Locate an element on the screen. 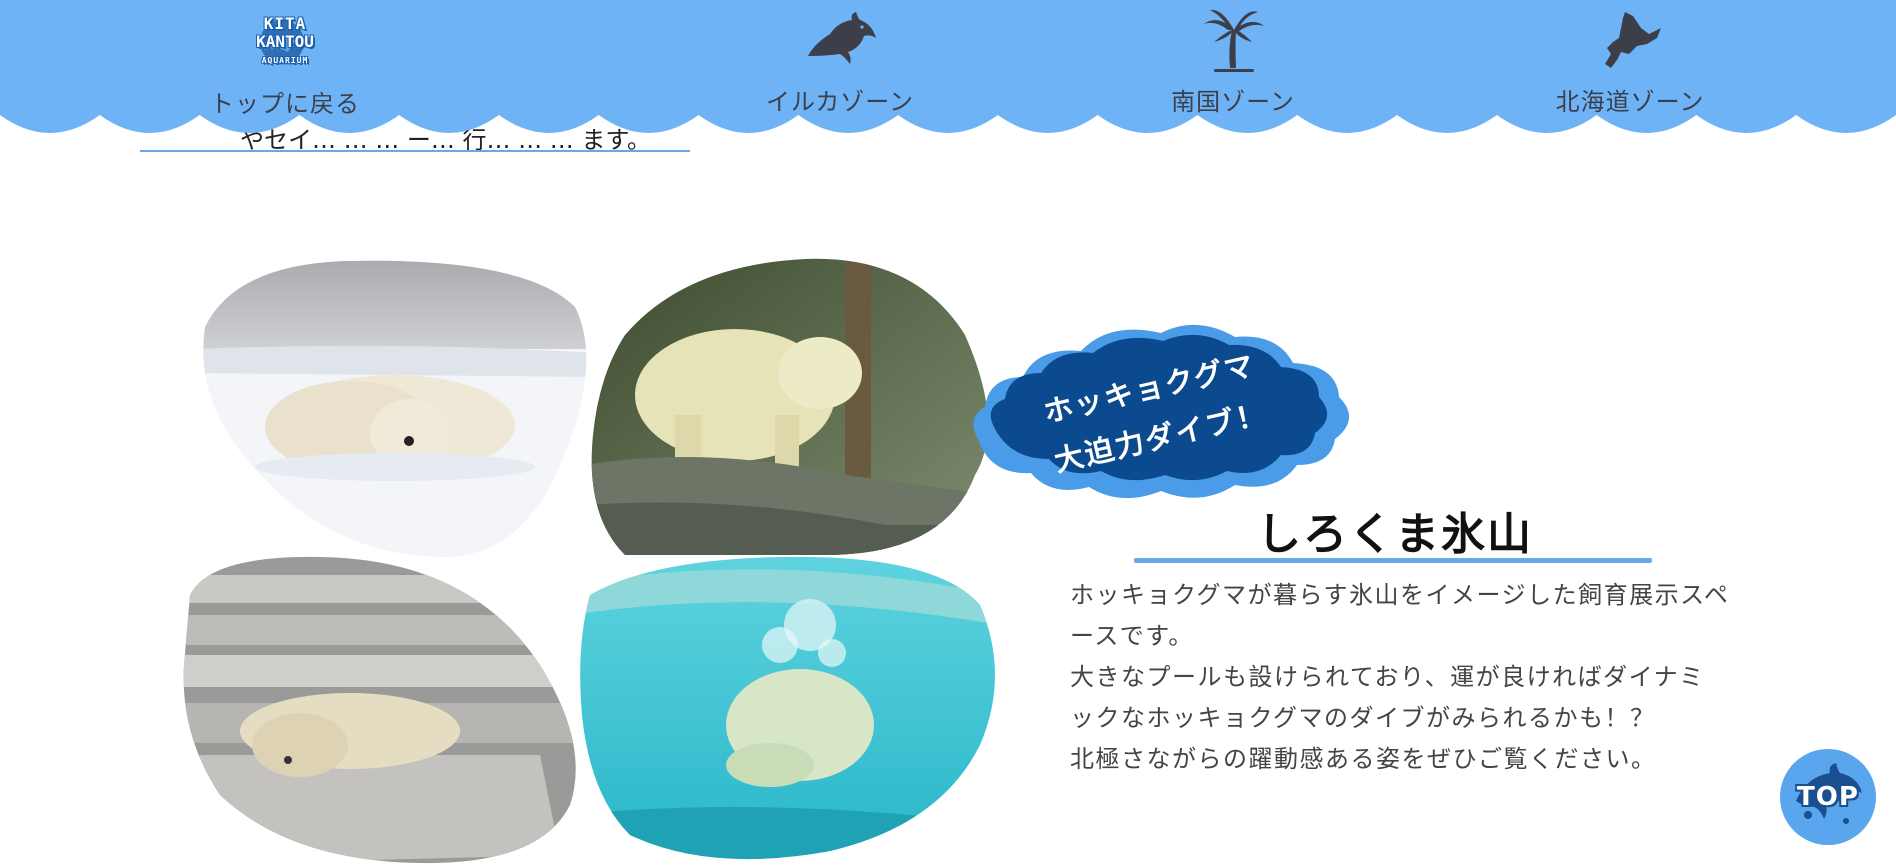 The image size is (1896, 865). logo-icon: KITA KANTOU AQUARIUM is located at coordinates (285, 45).